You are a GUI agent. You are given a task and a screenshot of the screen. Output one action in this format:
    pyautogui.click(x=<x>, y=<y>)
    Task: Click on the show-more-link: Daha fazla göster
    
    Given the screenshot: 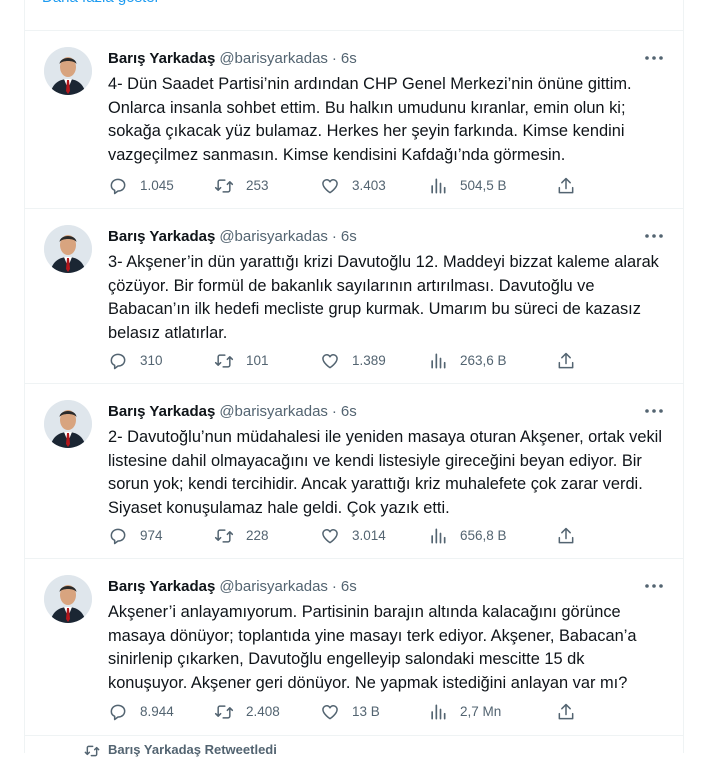 What is the action you would take?
    pyautogui.click(x=101, y=4)
    